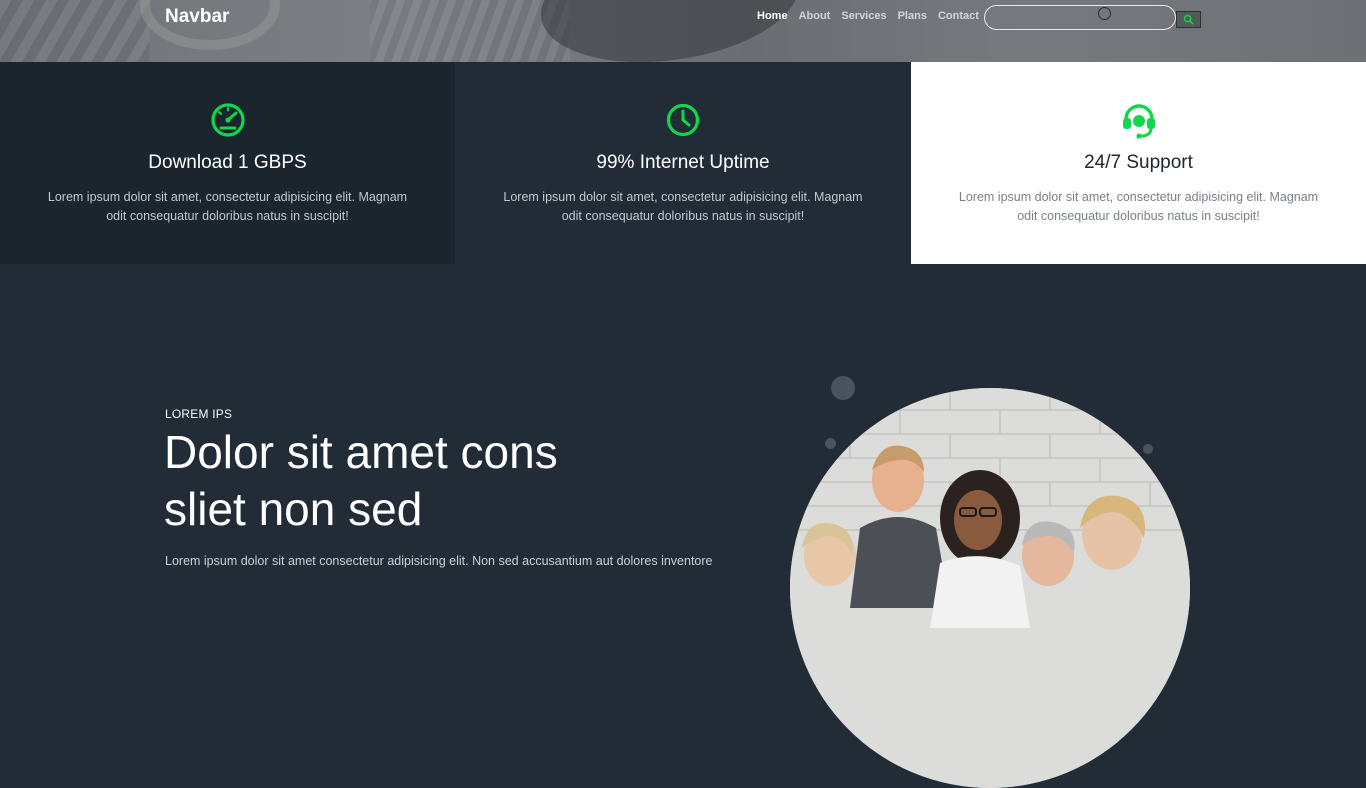 This screenshot has width=1366, height=788. Describe the element at coordinates (227, 120) in the screenshot. I see `speedometer-icon` at that location.